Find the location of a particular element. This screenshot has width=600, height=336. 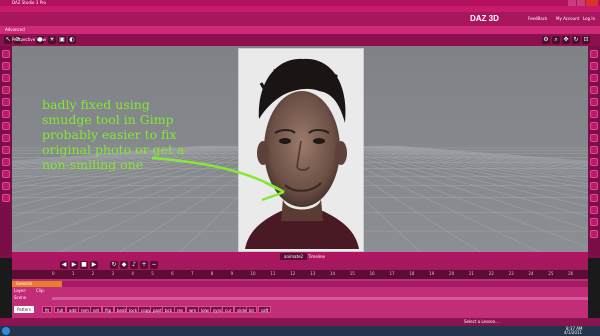

ruler-tick: 26 is located at coordinates (571, 273).